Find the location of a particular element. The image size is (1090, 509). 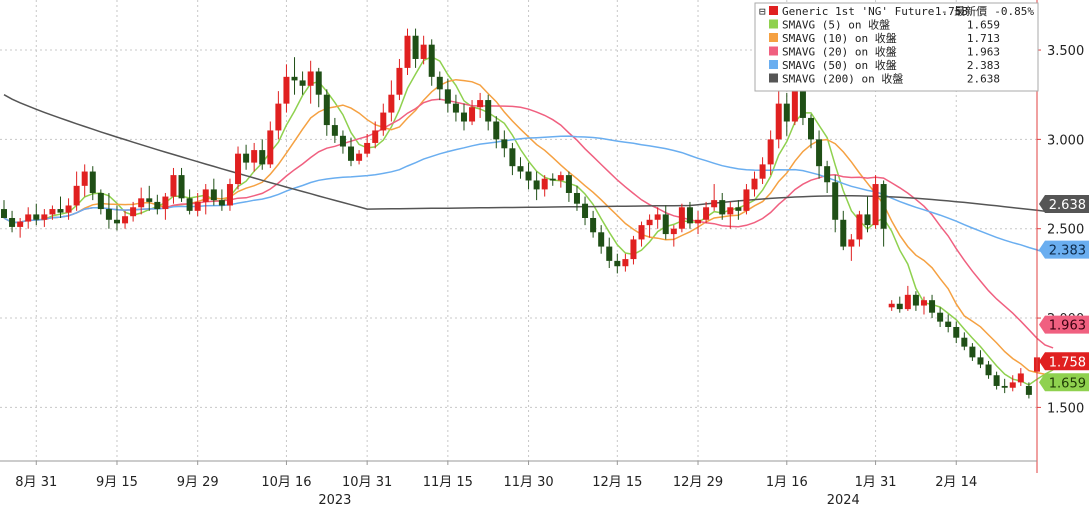

legend-label: SMAVG (5) on 收盤 is located at coordinates (836, 25).